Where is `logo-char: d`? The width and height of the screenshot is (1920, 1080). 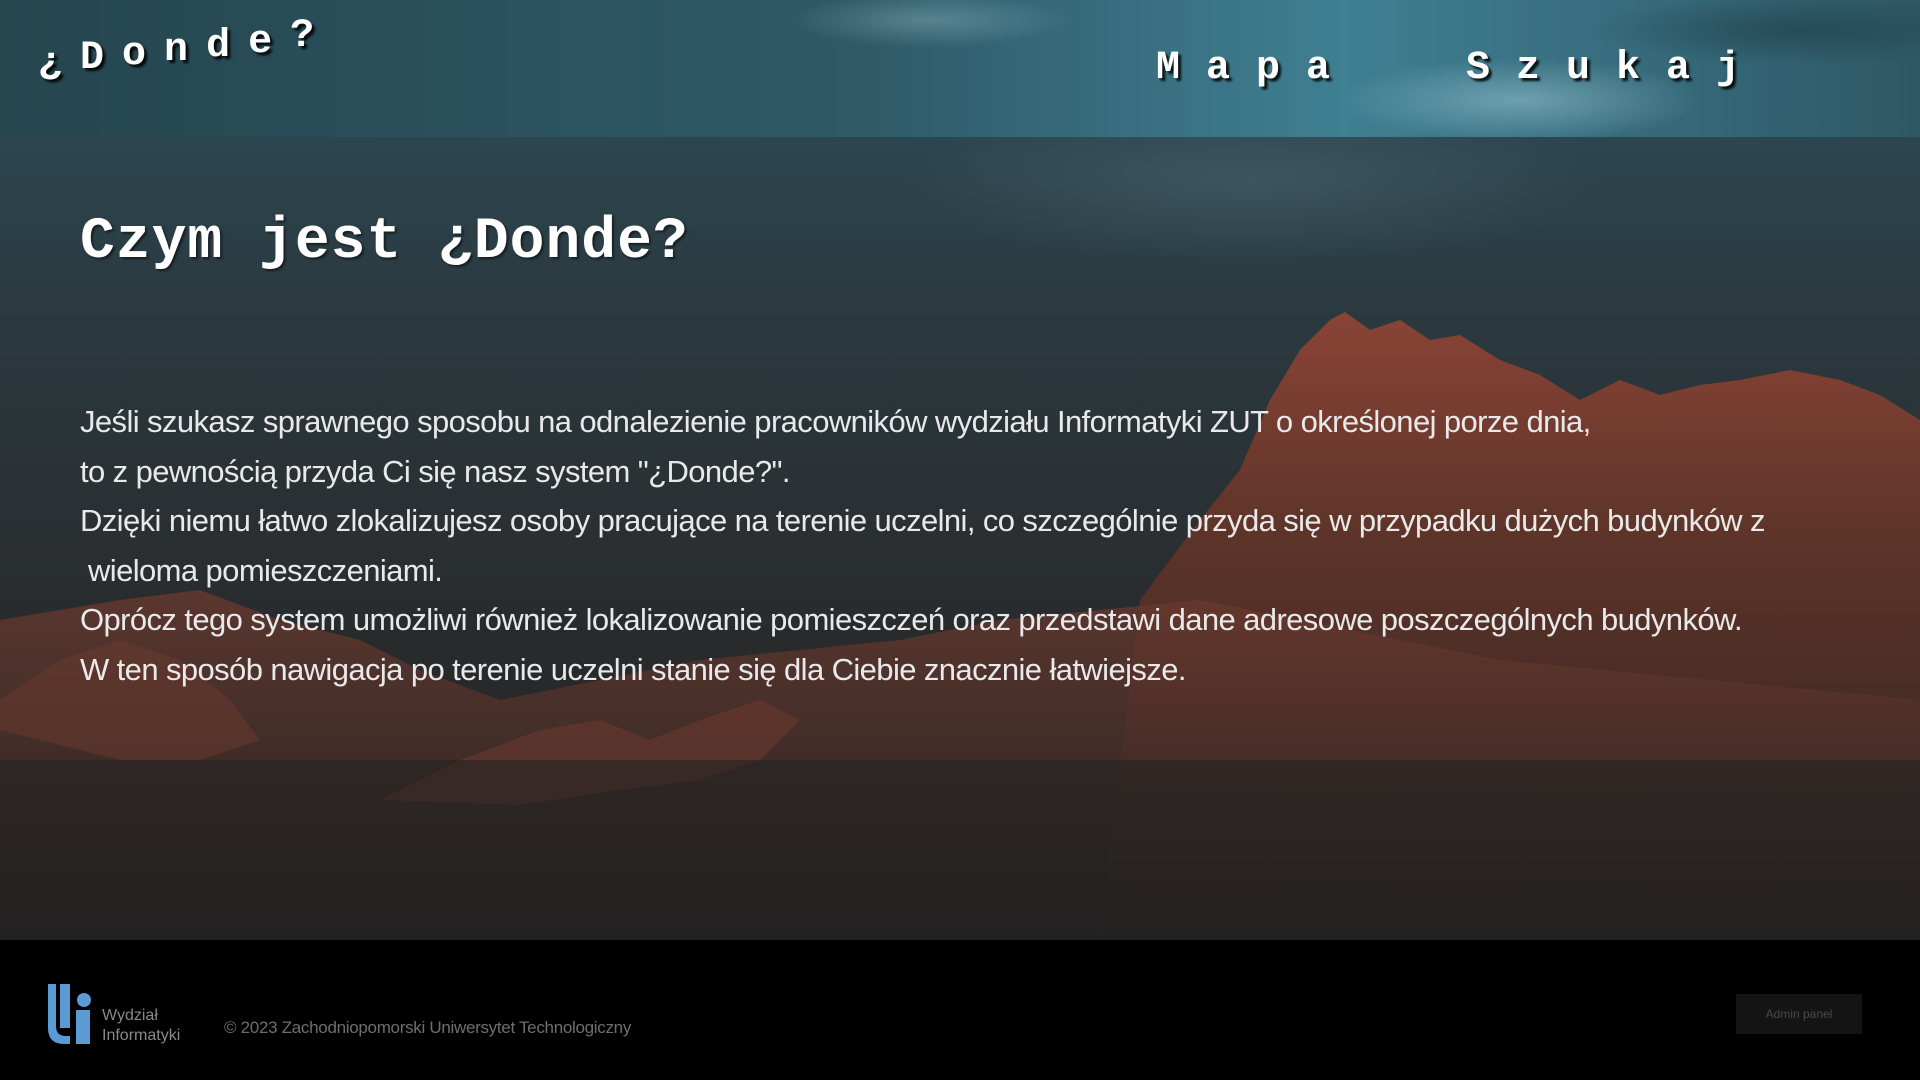
logo-char: d is located at coordinates (218, 46).